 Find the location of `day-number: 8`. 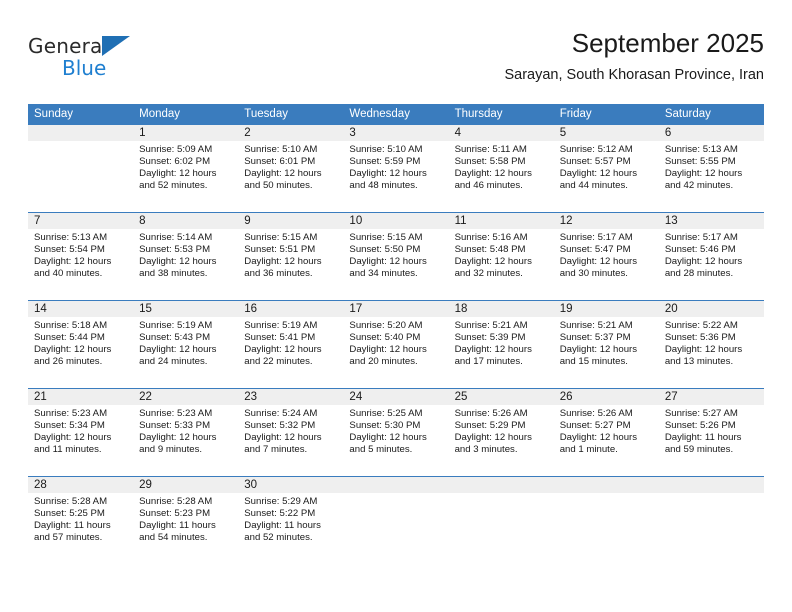

day-number: 8 is located at coordinates (186, 221).